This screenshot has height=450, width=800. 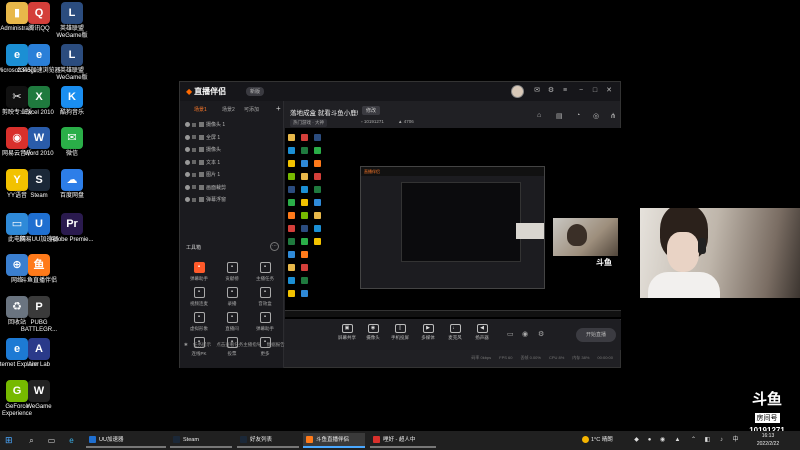 I want to click on tab-scene-2: 场景2, so click(x=228, y=109).